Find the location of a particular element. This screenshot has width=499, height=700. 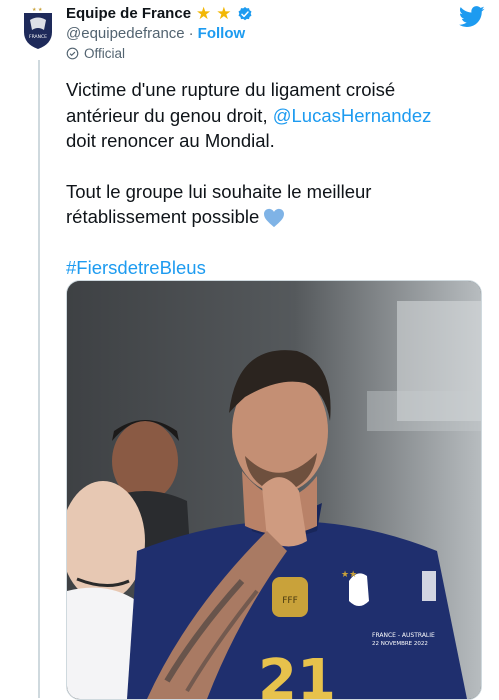

mention-link: @LucasHernandez is located at coordinates (352, 115).